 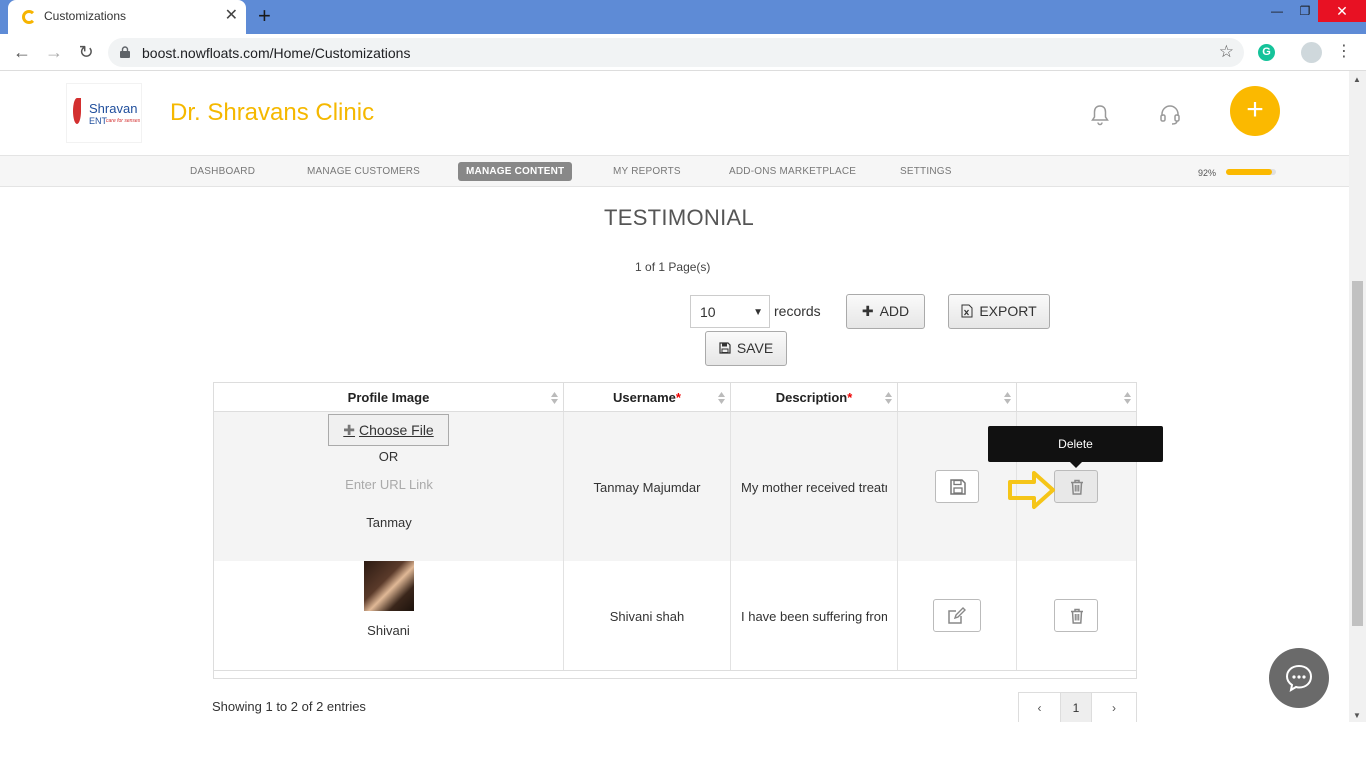 I want to click on page-current: 1, so click(x=638, y=267).